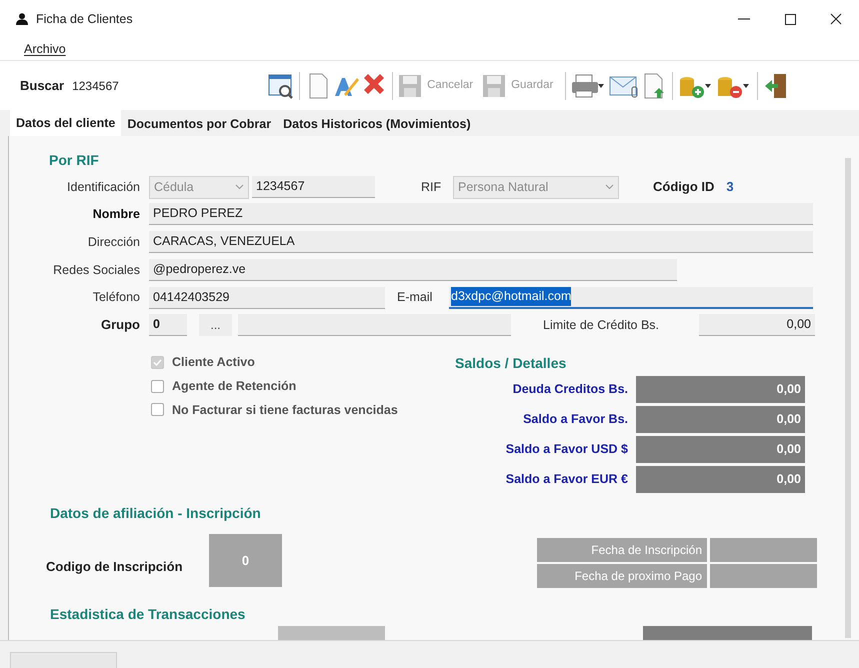  Describe the element at coordinates (757, 325) in the screenshot. I see `text-field: 0,00` at that location.